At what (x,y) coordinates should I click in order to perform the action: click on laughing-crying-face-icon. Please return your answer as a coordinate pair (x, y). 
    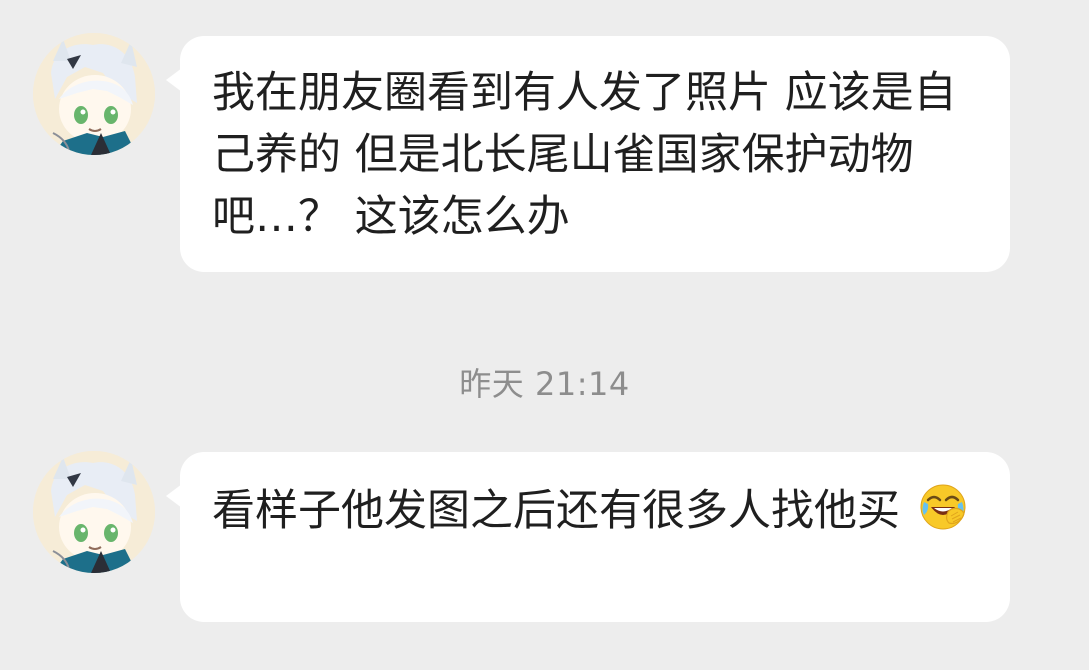
    Looking at the image, I should click on (943, 507).